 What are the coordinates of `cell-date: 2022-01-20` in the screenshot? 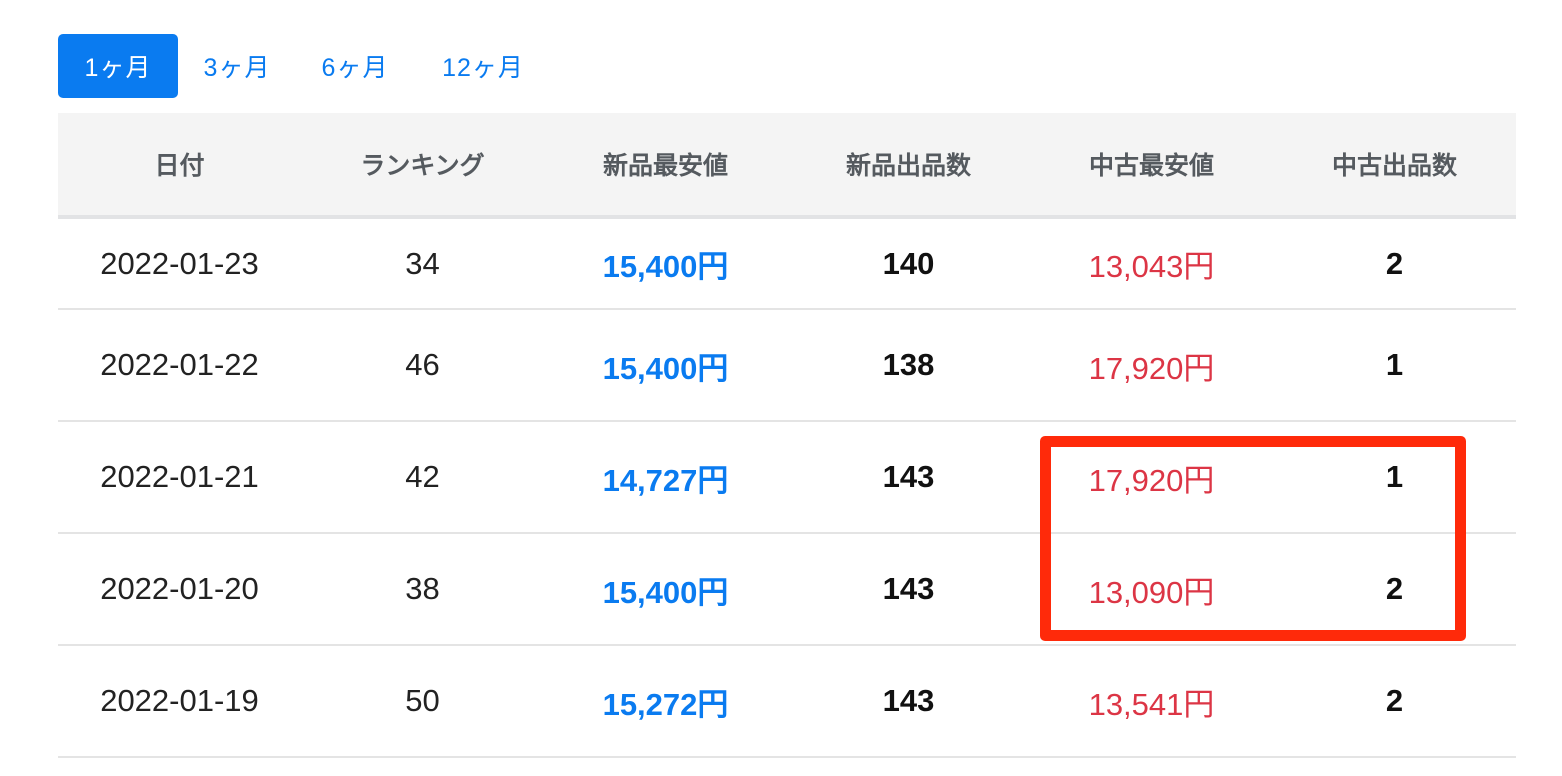 It's located at (179, 588).